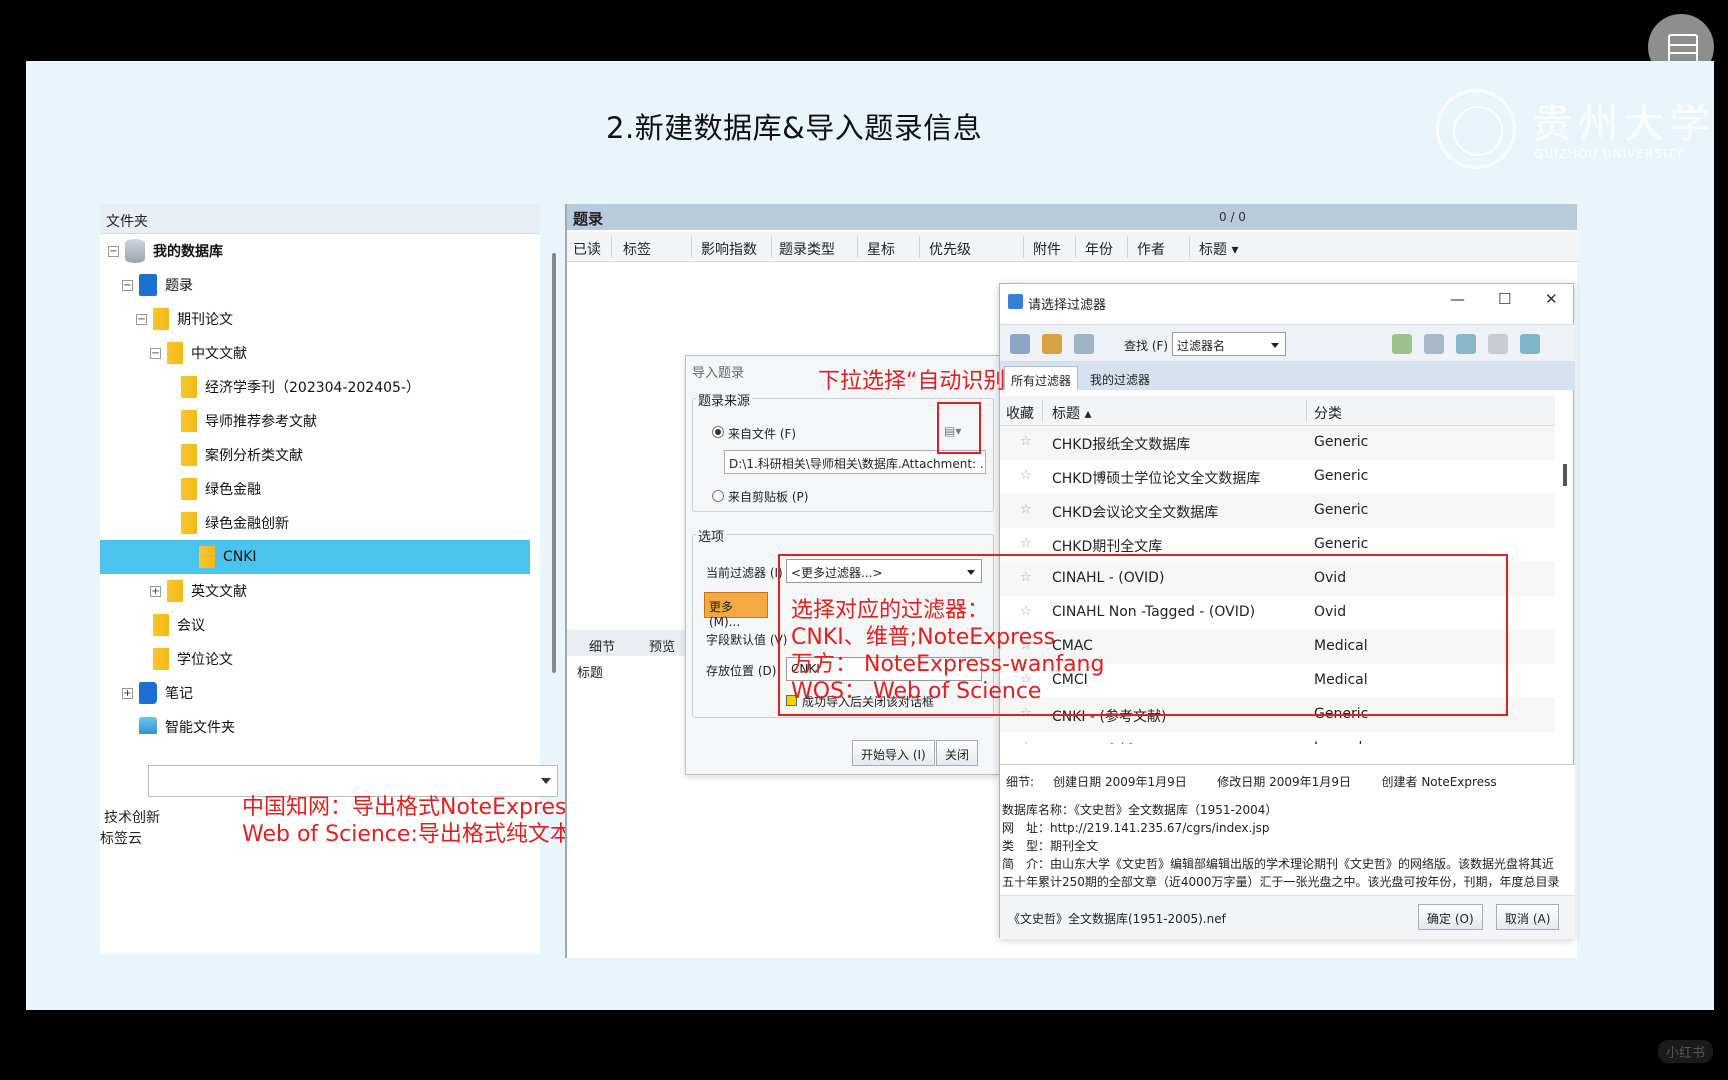  What do you see at coordinates (1020, 413) in the screenshot?
I see `column-favorite: 收藏` at bounding box center [1020, 413].